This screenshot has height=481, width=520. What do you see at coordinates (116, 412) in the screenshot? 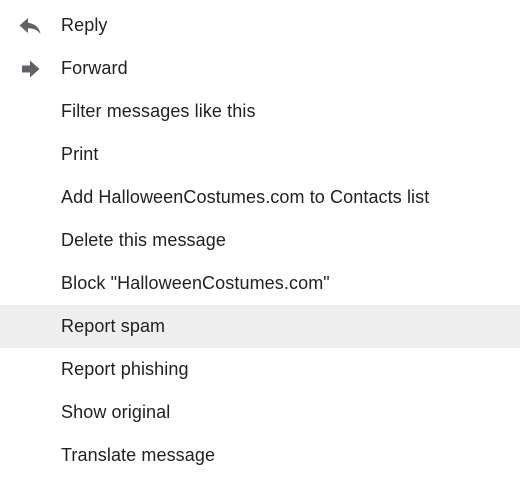
I see `menu-item-label: Show original` at bounding box center [116, 412].